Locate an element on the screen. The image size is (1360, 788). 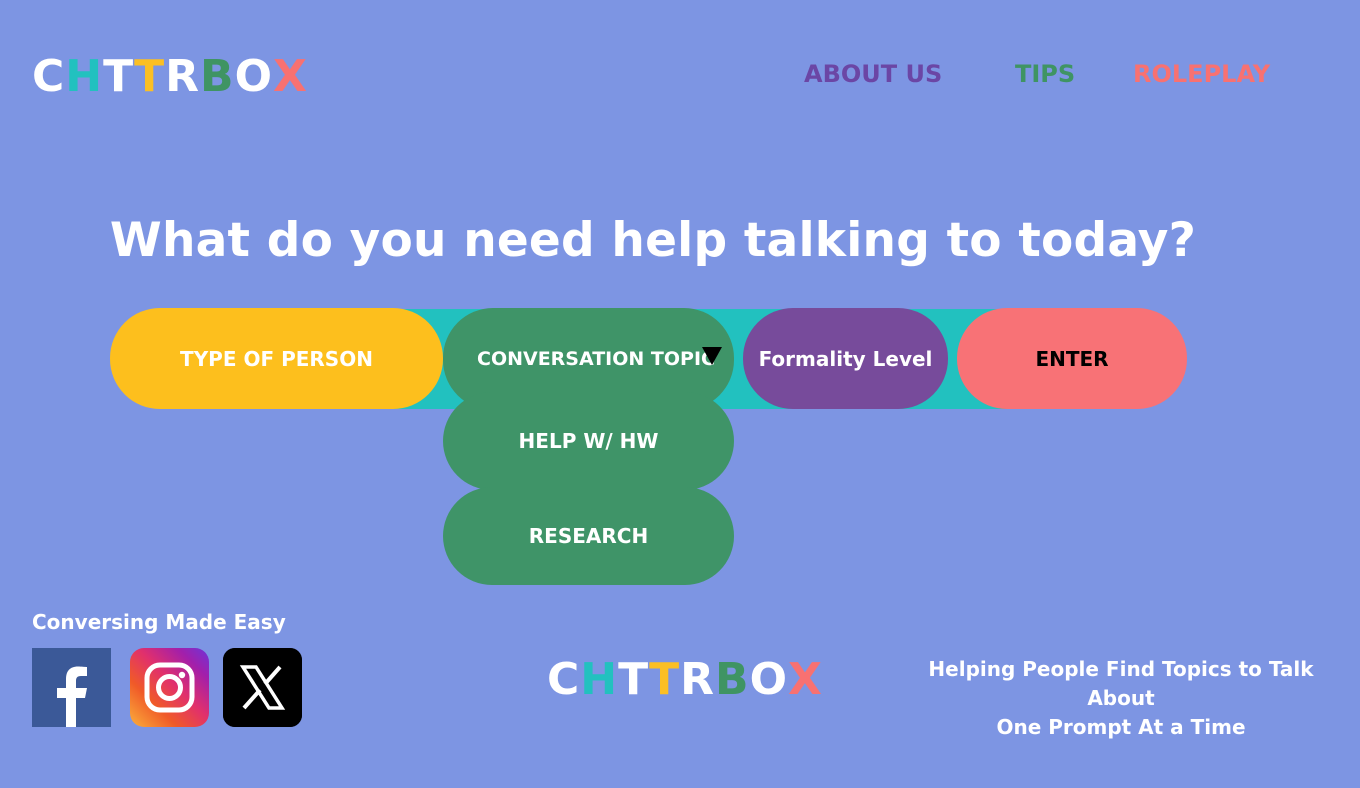
footer-tagline: Conversing Made Easy is located at coordinates (159, 622).